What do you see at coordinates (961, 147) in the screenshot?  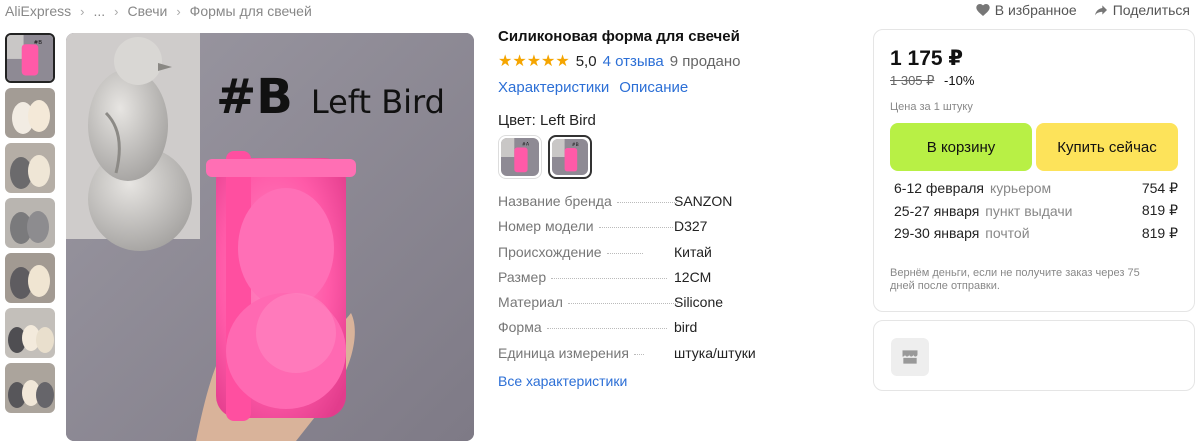 I see `add-to-cart-button: В корзину` at bounding box center [961, 147].